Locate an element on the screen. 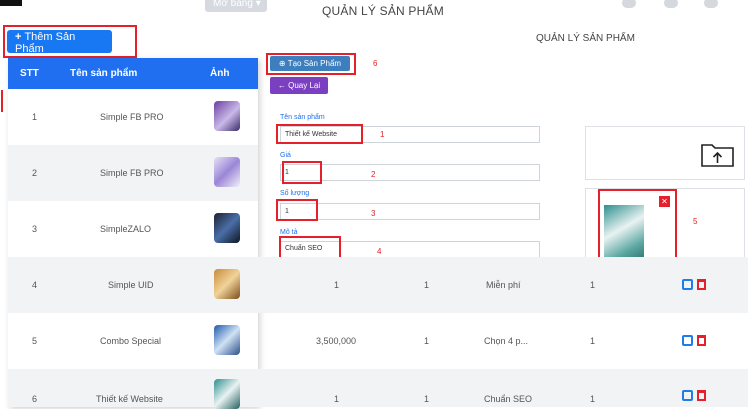 The height and width of the screenshot is (409, 750). top-dropdown: Mở bảng ▾ is located at coordinates (236, 6).